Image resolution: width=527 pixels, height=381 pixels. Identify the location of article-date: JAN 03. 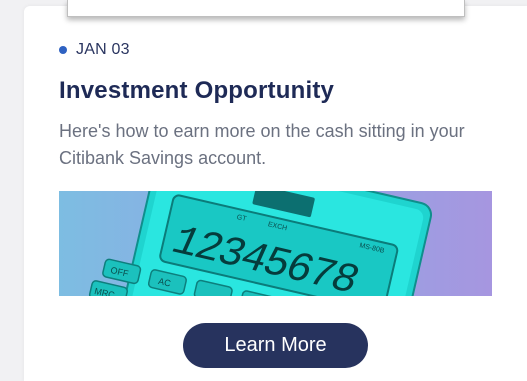
(103, 49).